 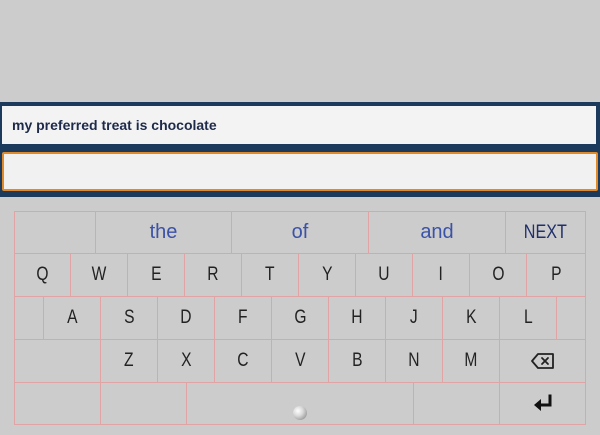 I want to click on symbols-key, so click(x=57, y=403).